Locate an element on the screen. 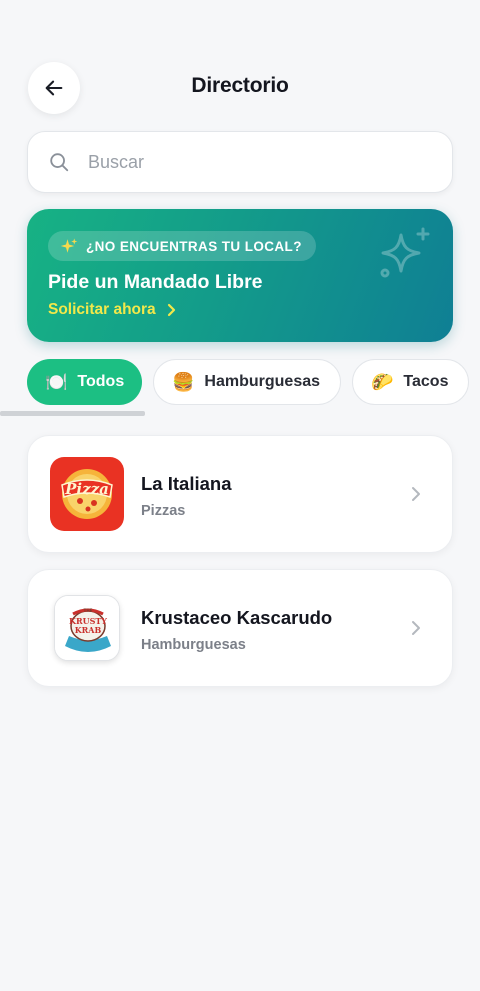 Image resolution: width=480 pixels, height=991 pixels. chip-label: Tacos is located at coordinates (426, 381).